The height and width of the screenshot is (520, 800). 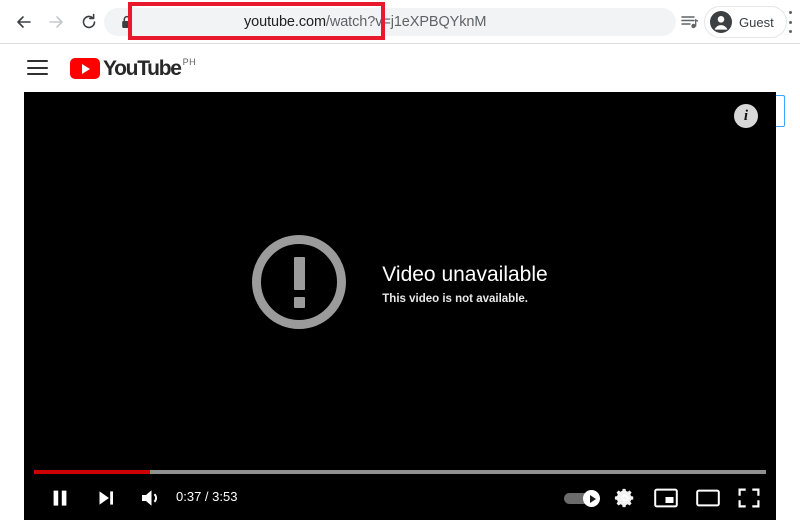 I want to click on pause-icon, so click(x=60, y=498).